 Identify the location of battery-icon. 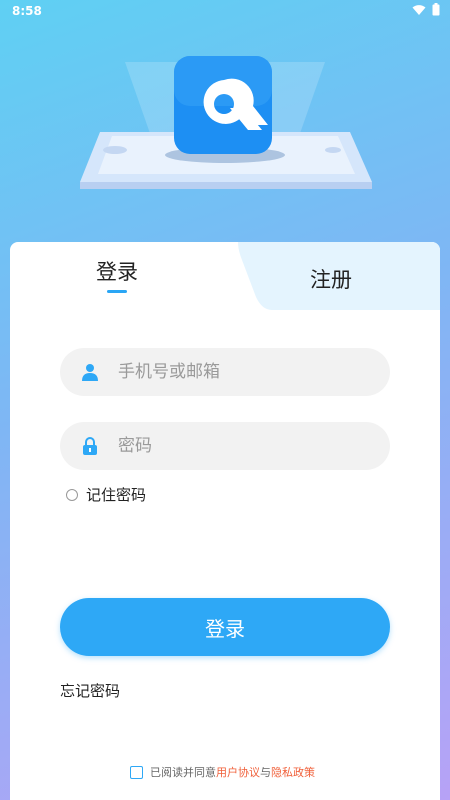
(436, 9).